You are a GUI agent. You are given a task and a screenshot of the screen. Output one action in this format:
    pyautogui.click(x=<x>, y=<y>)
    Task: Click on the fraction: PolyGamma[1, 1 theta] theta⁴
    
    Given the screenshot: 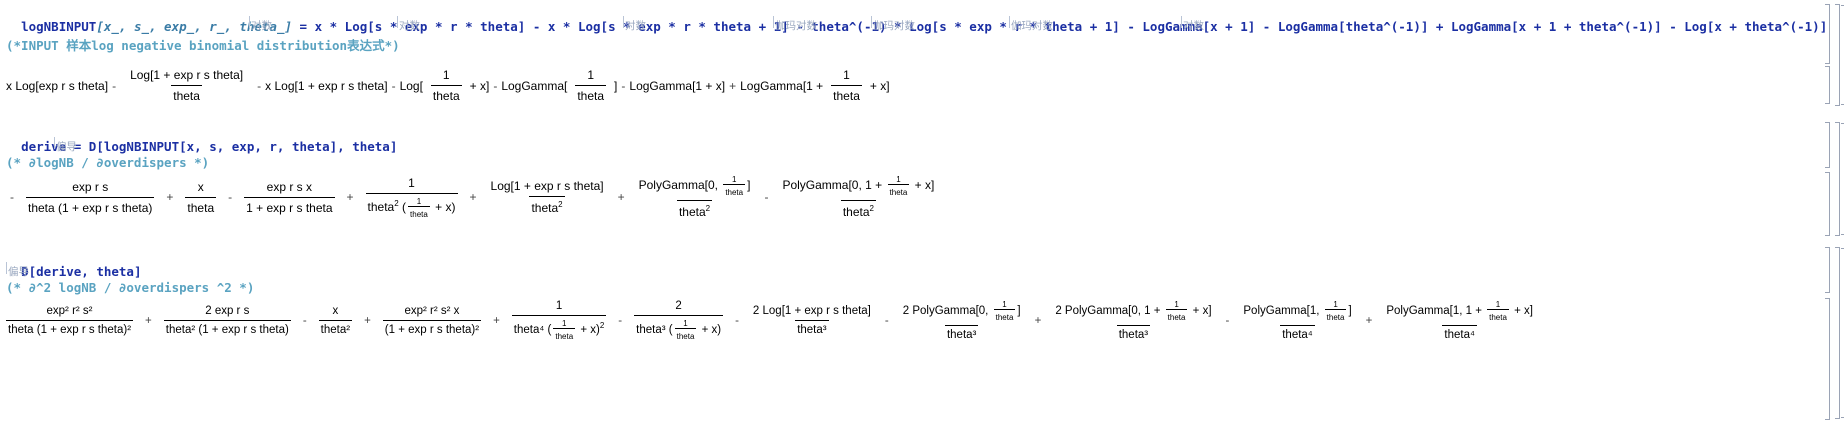 What is the action you would take?
    pyautogui.click(x=1297, y=320)
    